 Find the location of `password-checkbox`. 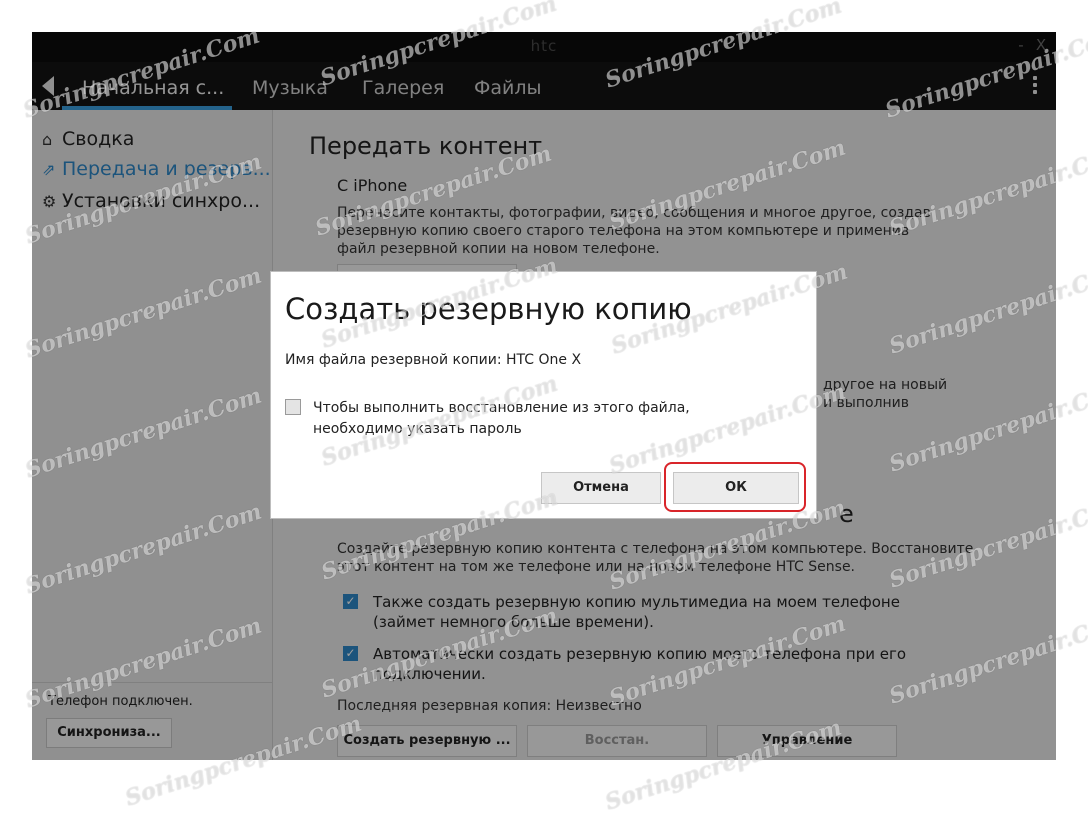

password-checkbox is located at coordinates (293, 407).